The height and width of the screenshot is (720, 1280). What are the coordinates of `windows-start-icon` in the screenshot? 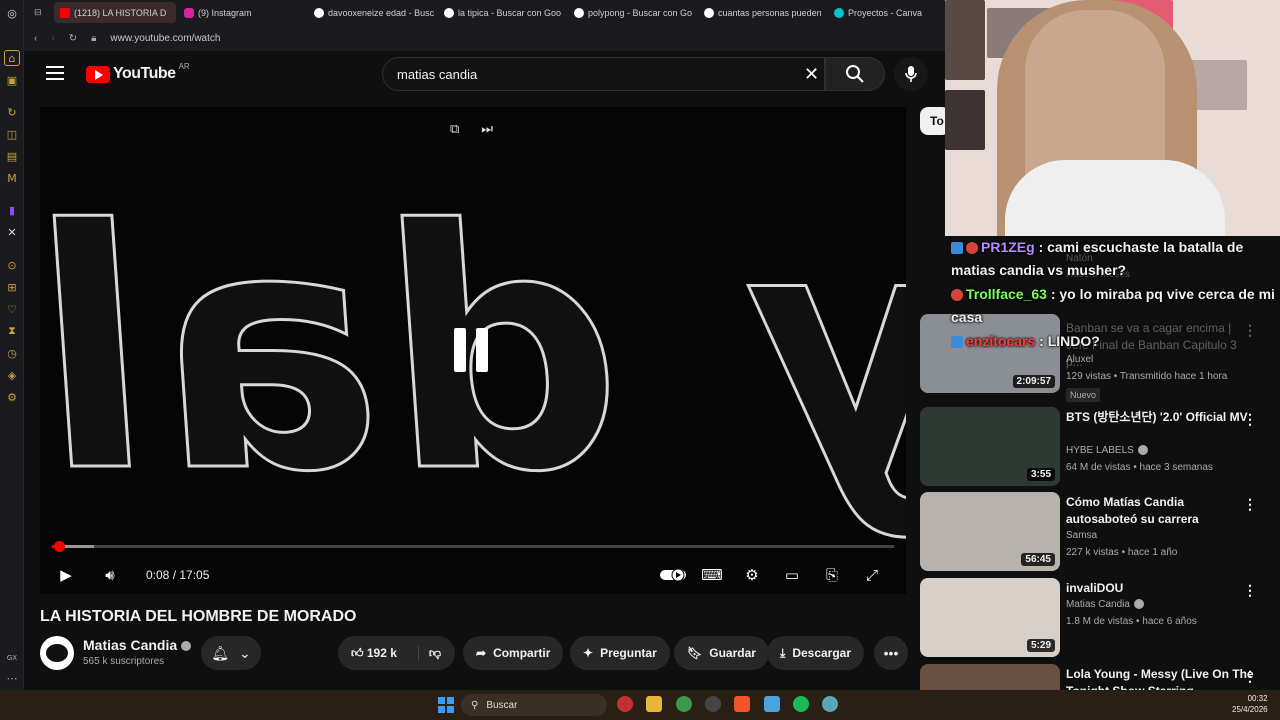 It's located at (446, 705).